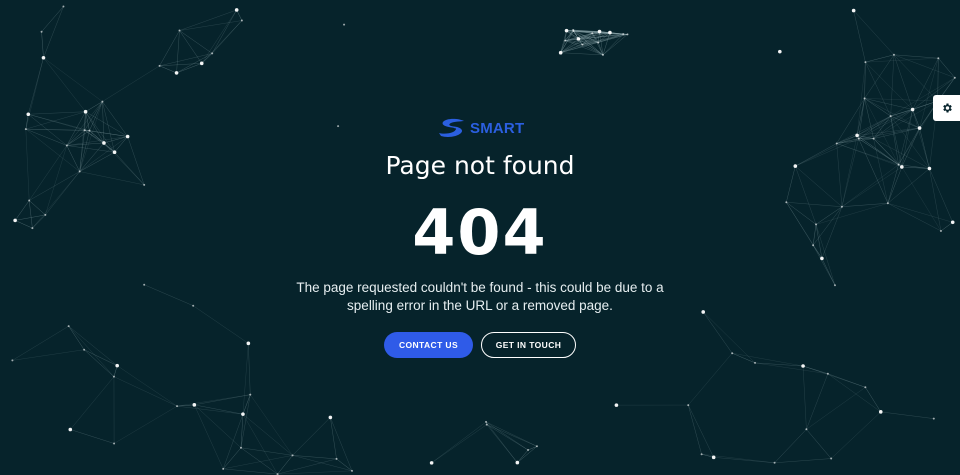 This screenshot has width=960, height=475. I want to click on get-in-touch-button: GET IN TOUCH, so click(528, 345).